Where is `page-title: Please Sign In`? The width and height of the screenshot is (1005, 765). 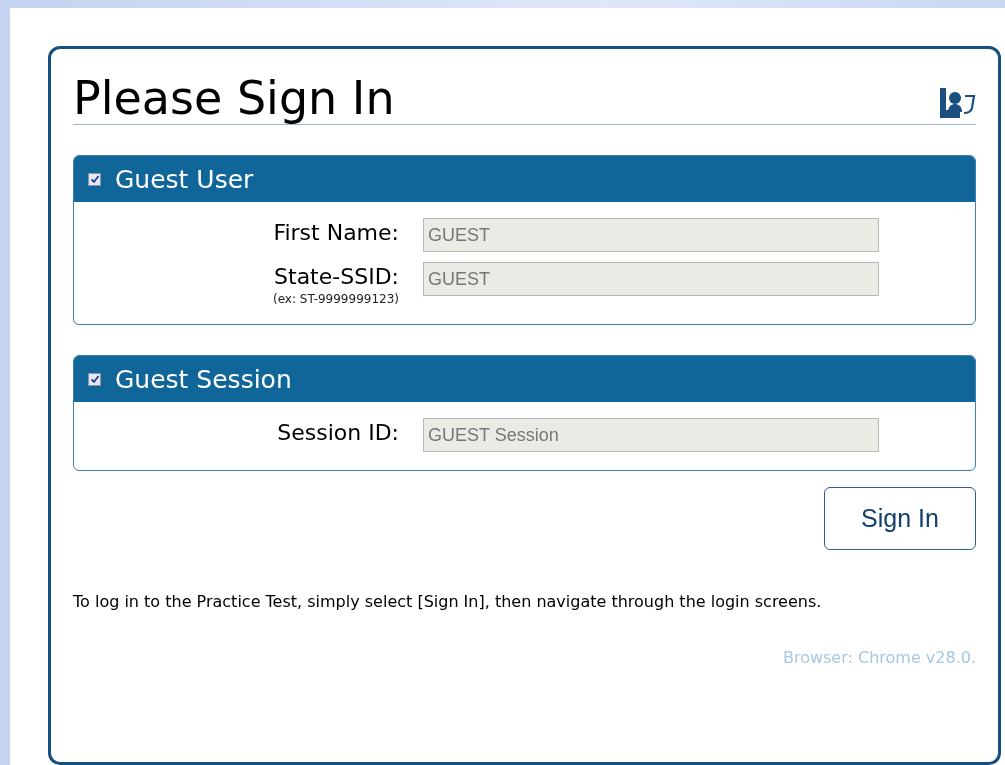 page-title: Please Sign In is located at coordinates (234, 98).